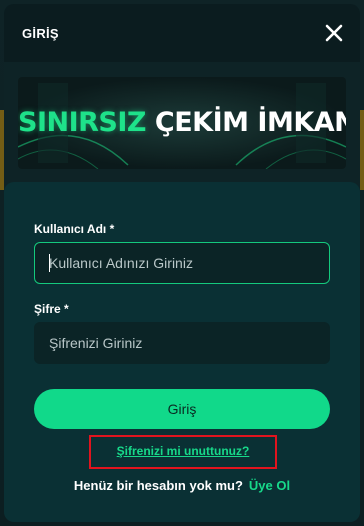  I want to click on text-caret, so click(49, 263).